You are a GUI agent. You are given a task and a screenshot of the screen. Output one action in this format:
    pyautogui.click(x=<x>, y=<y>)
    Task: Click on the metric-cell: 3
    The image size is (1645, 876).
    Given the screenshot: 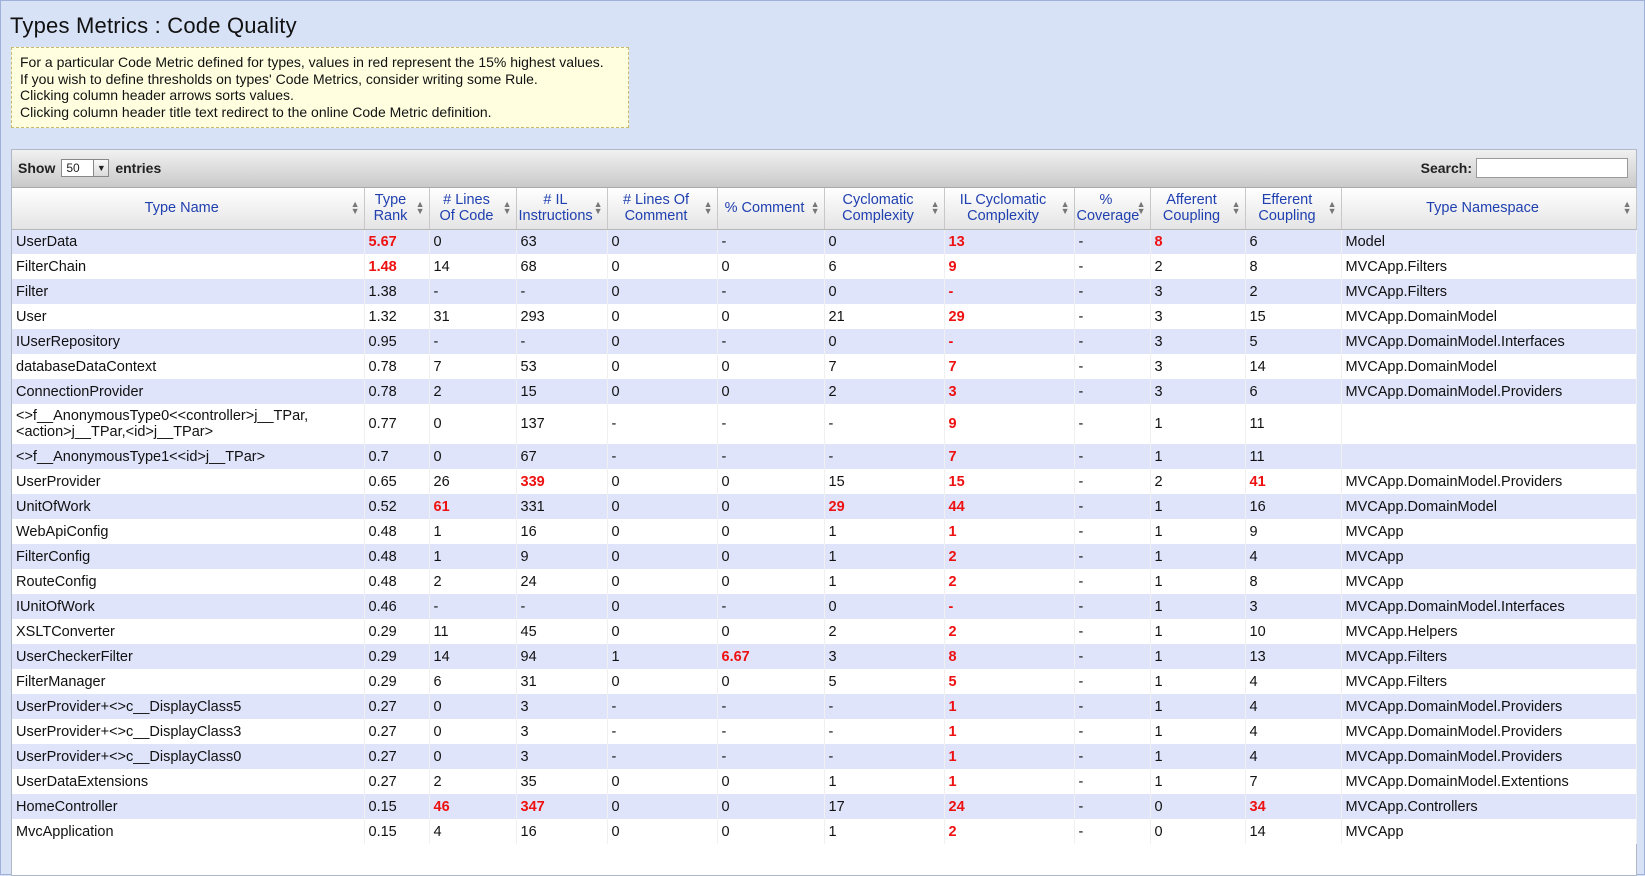 What is the action you would take?
    pyautogui.click(x=1293, y=606)
    